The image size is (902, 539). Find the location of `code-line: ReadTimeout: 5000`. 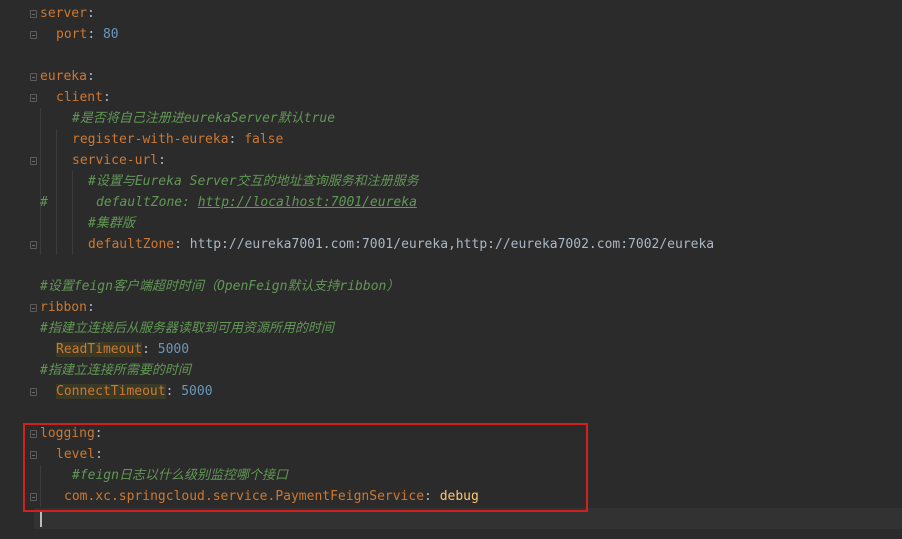

code-line: ReadTimeout: 5000 is located at coordinates (123, 349).